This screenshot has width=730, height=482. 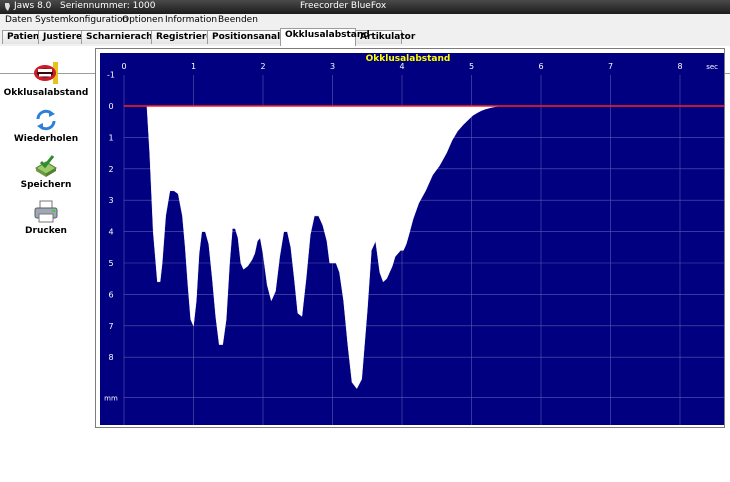 I want to click on y-tick-label: 0, so click(x=110, y=106).